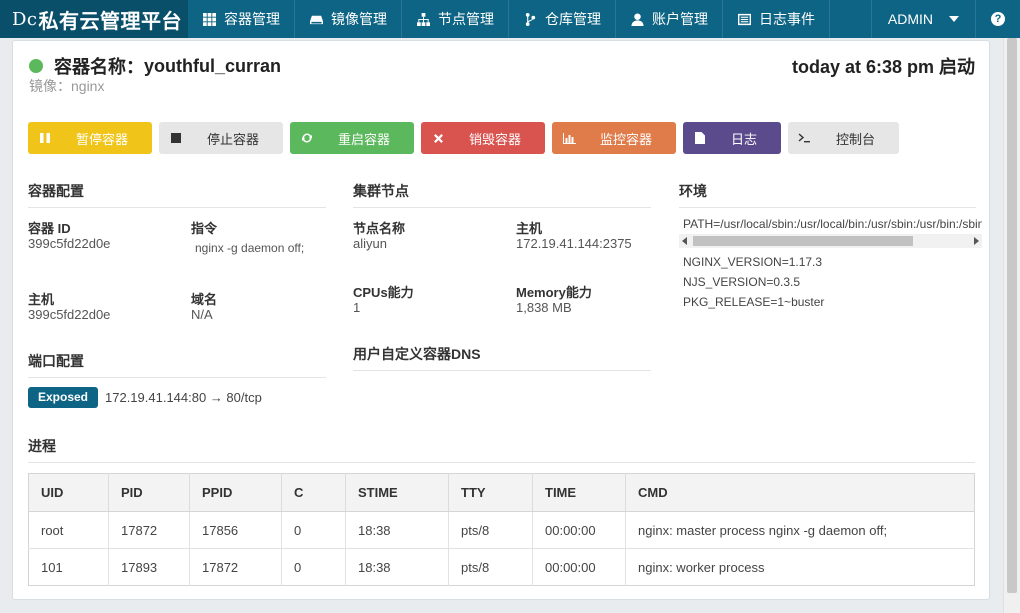 This screenshot has width=1020, height=613. I want to click on monitor-button: 监控容器, so click(614, 138).